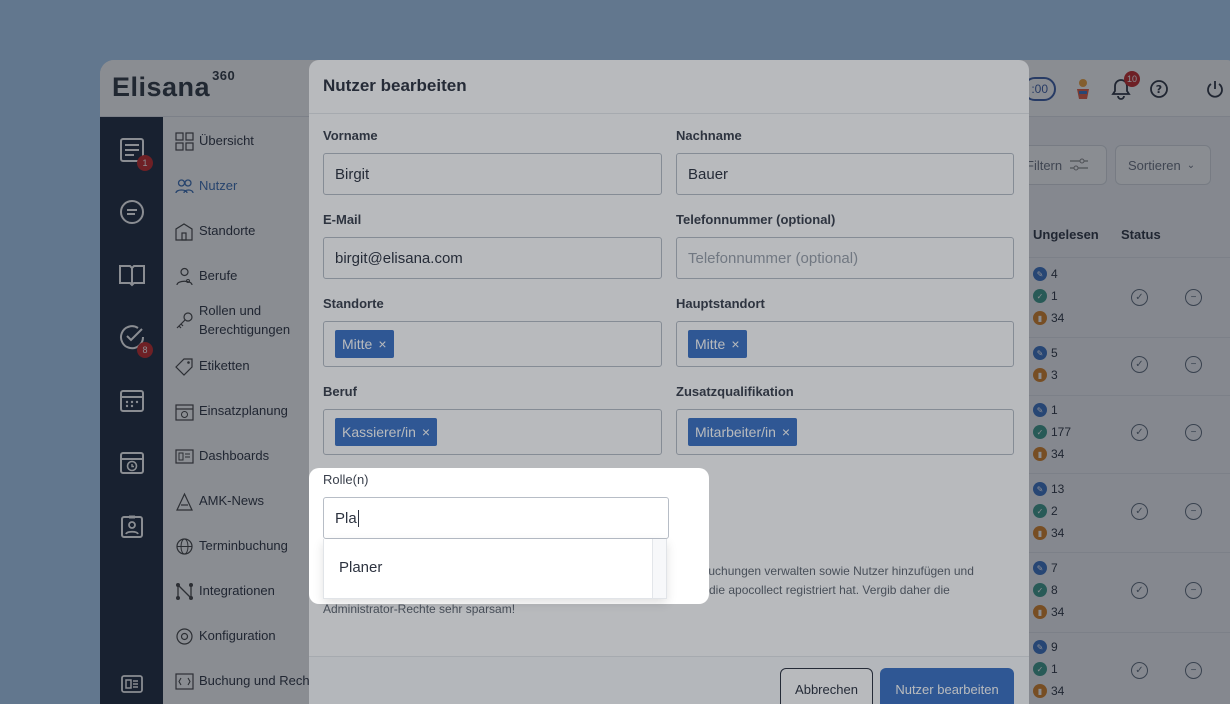 Image resolution: width=1230 pixels, height=704 pixels. Describe the element at coordinates (360, 567) in the screenshot. I see `role-option-planer: Planer` at that location.